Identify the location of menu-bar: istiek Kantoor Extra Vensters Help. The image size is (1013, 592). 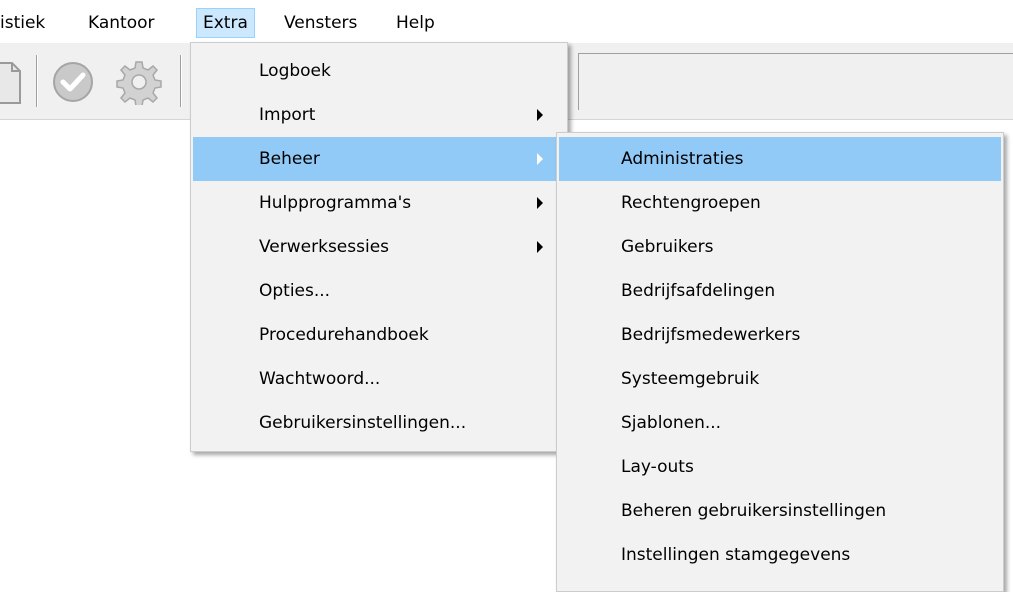
(506, 21).